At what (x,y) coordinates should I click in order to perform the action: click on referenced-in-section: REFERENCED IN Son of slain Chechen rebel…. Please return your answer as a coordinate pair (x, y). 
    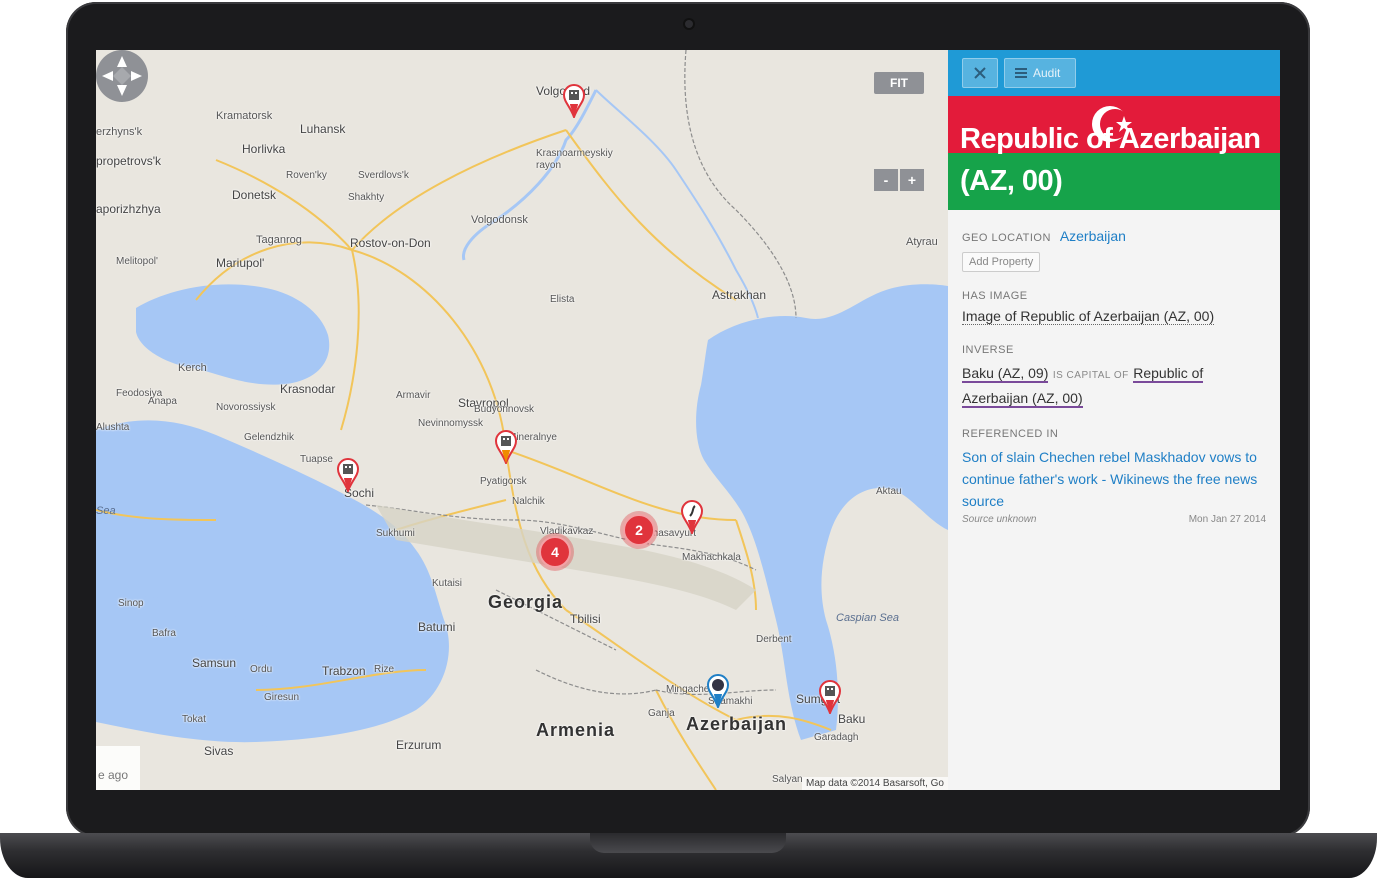
    Looking at the image, I should click on (1114, 476).